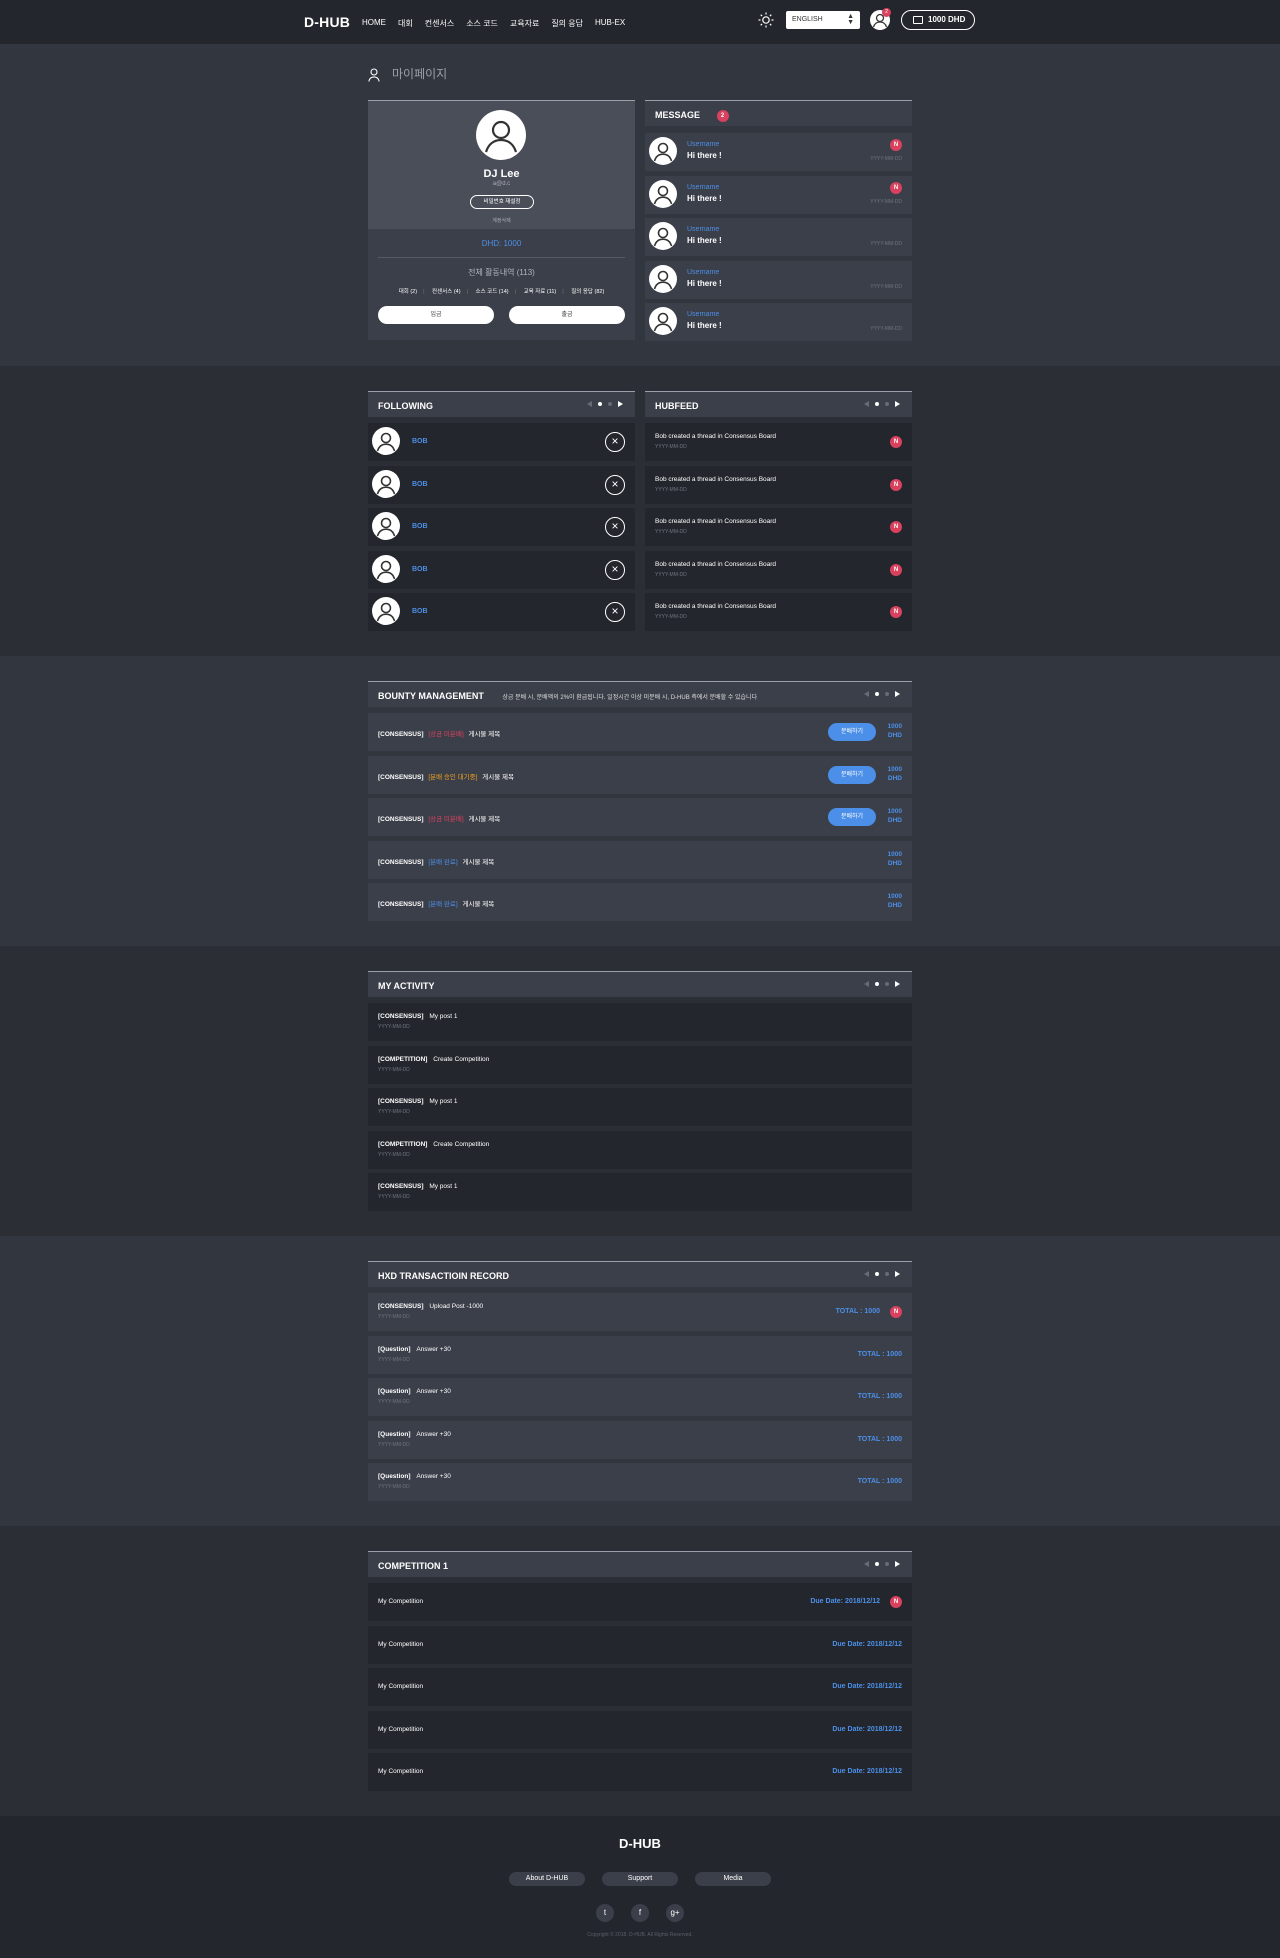 The height and width of the screenshot is (1958, 1280). I want to click on reset-password-button: 비밀번호 재설정, so click(502, 202).